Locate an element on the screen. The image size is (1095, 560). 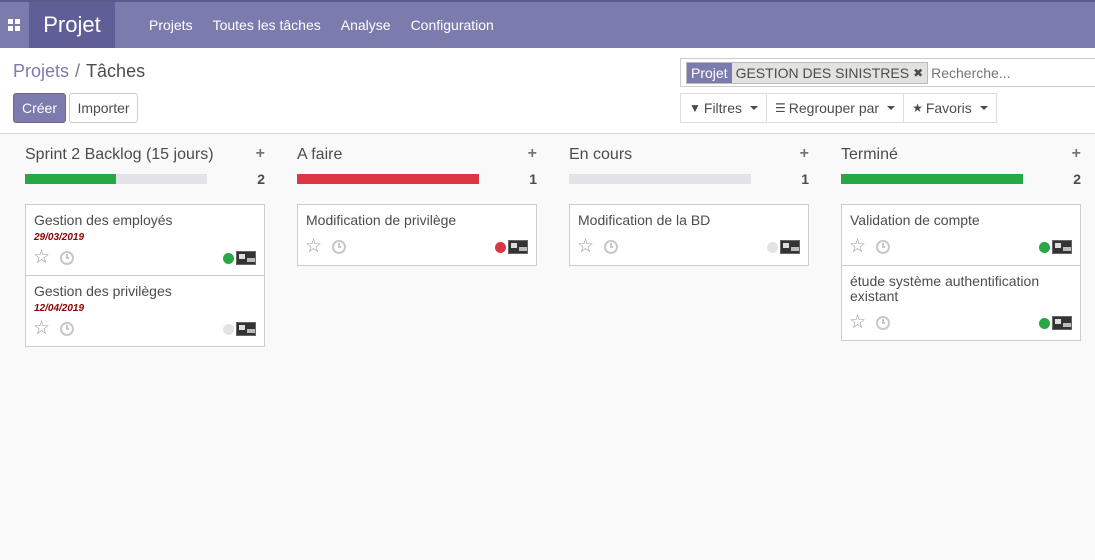
breadcrumb-projets-link: Projets is located at coordinates (41, 71).